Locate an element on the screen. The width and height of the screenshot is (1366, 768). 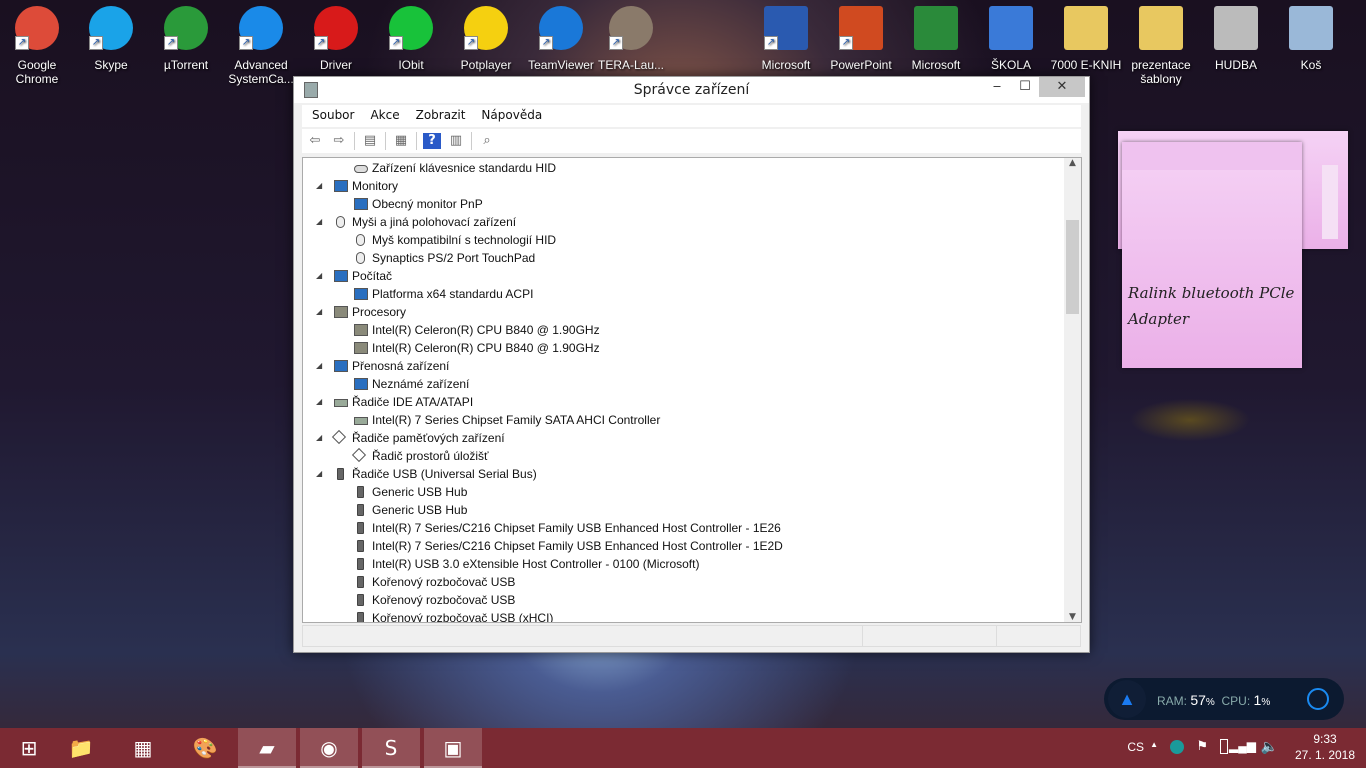
desktop-icon-label: 7000 E-KNIH is located at coordinates (1086, 65).